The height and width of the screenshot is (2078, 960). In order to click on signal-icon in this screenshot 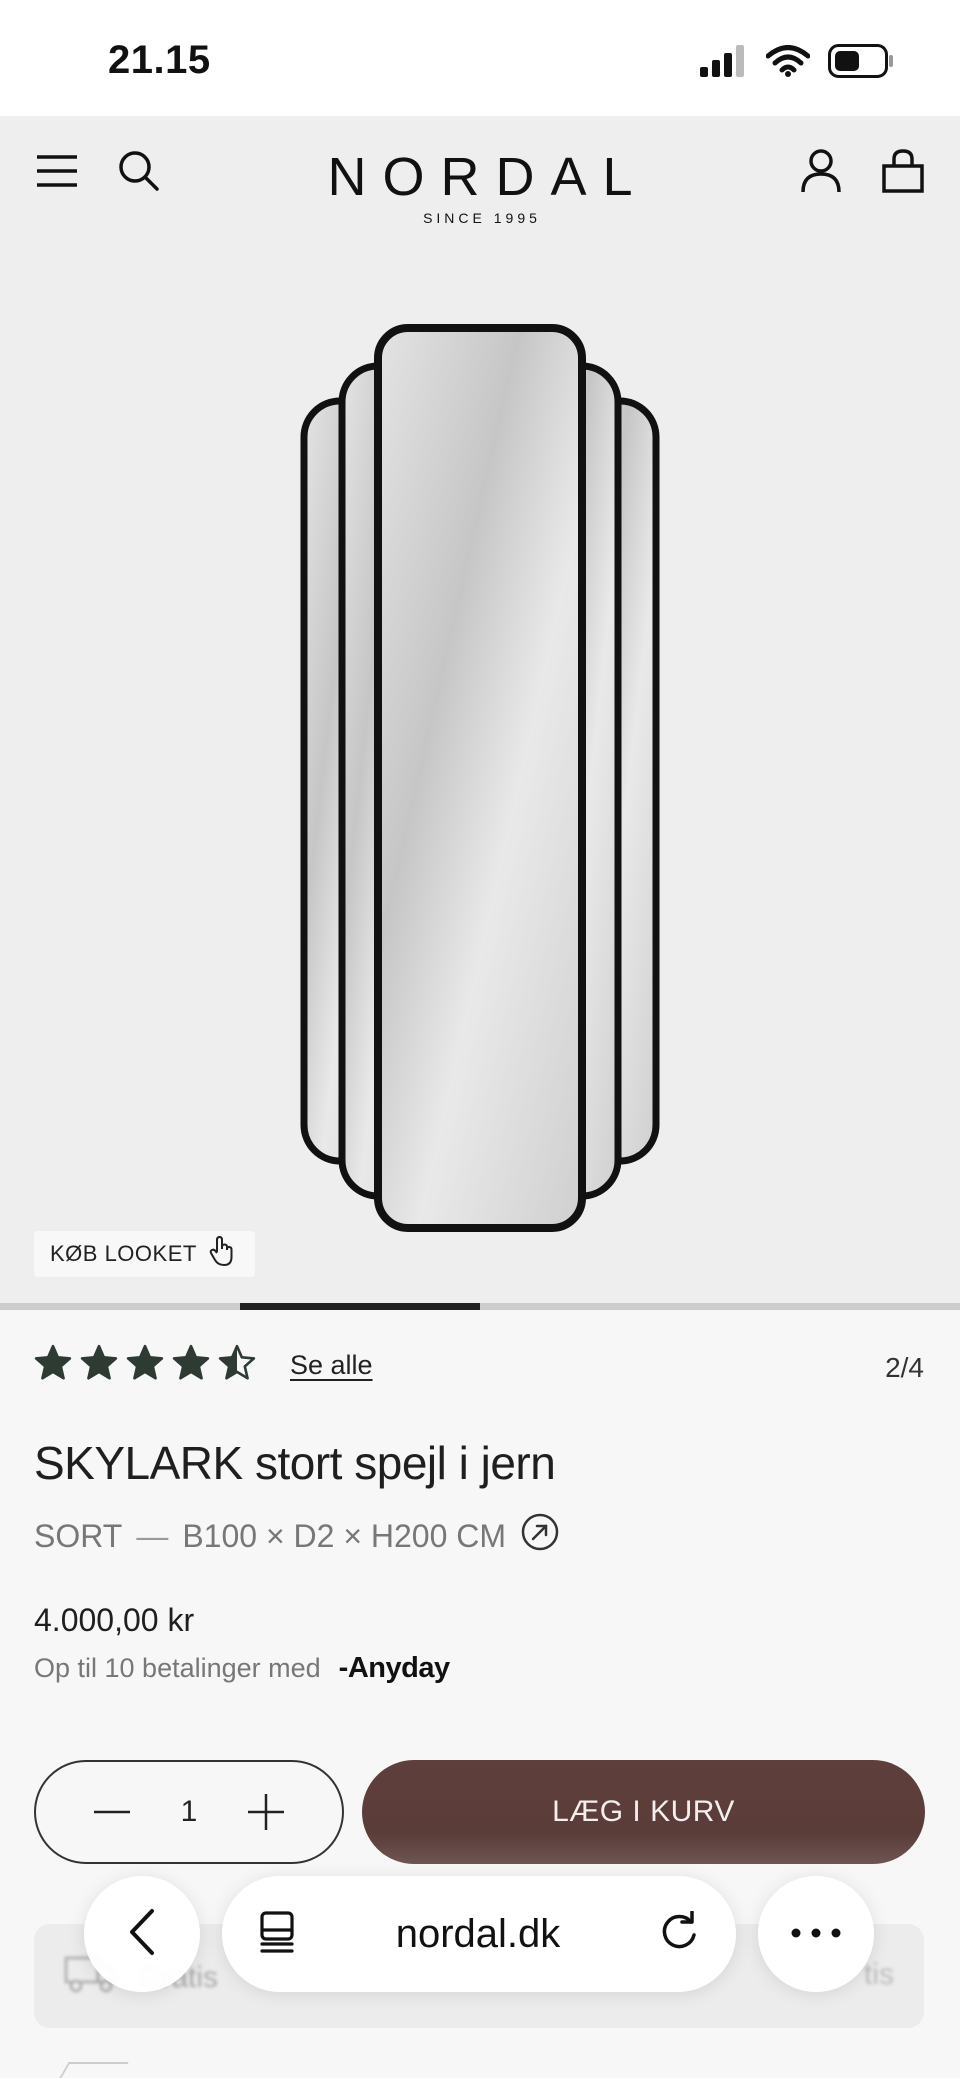, I will do `click(724, 63)`.